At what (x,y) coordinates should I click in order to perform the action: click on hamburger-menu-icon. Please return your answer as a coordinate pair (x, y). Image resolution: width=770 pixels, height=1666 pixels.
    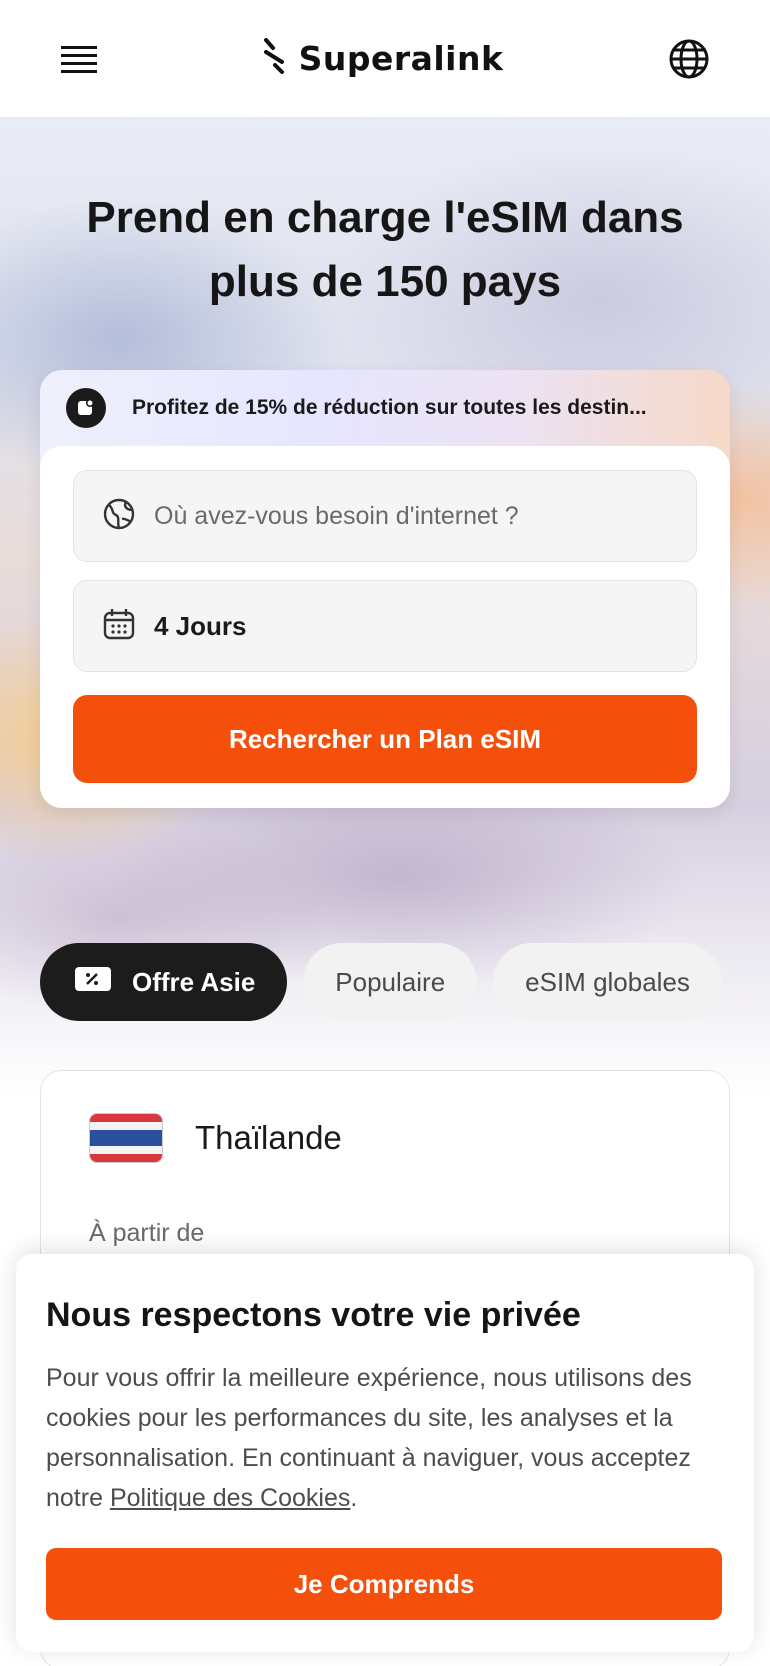
    Looking at the image, I should click on (79, 59).